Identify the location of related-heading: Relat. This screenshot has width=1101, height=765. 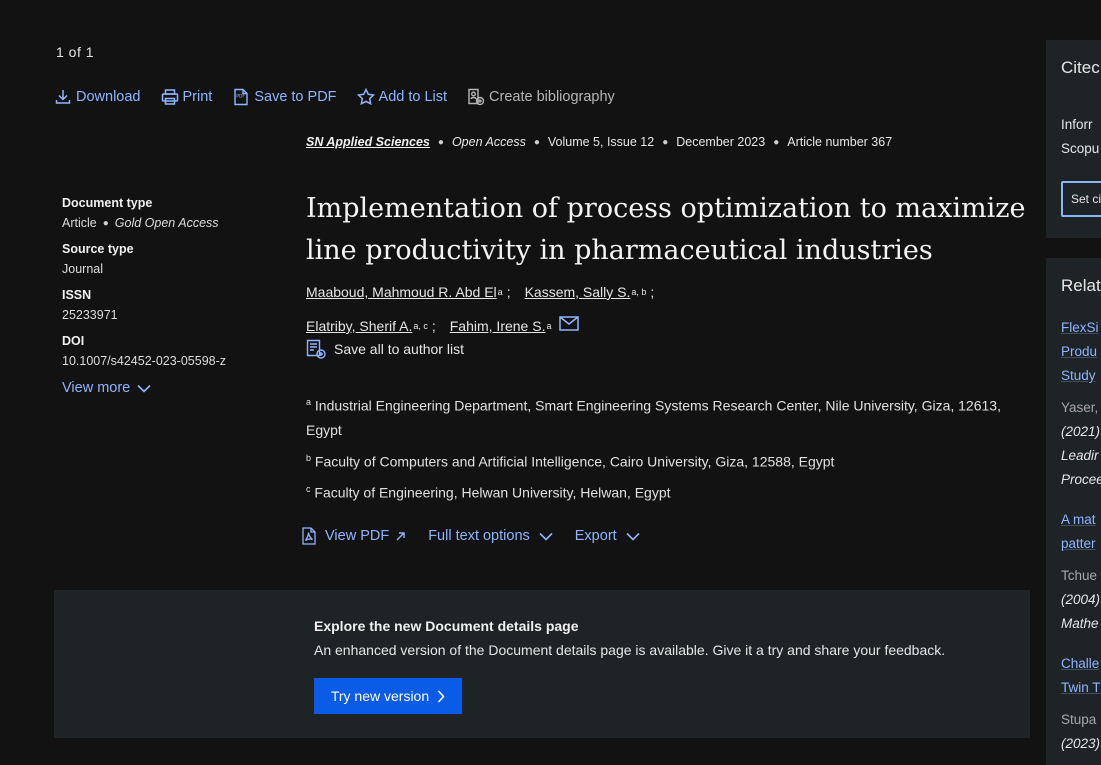
(1081, 285).